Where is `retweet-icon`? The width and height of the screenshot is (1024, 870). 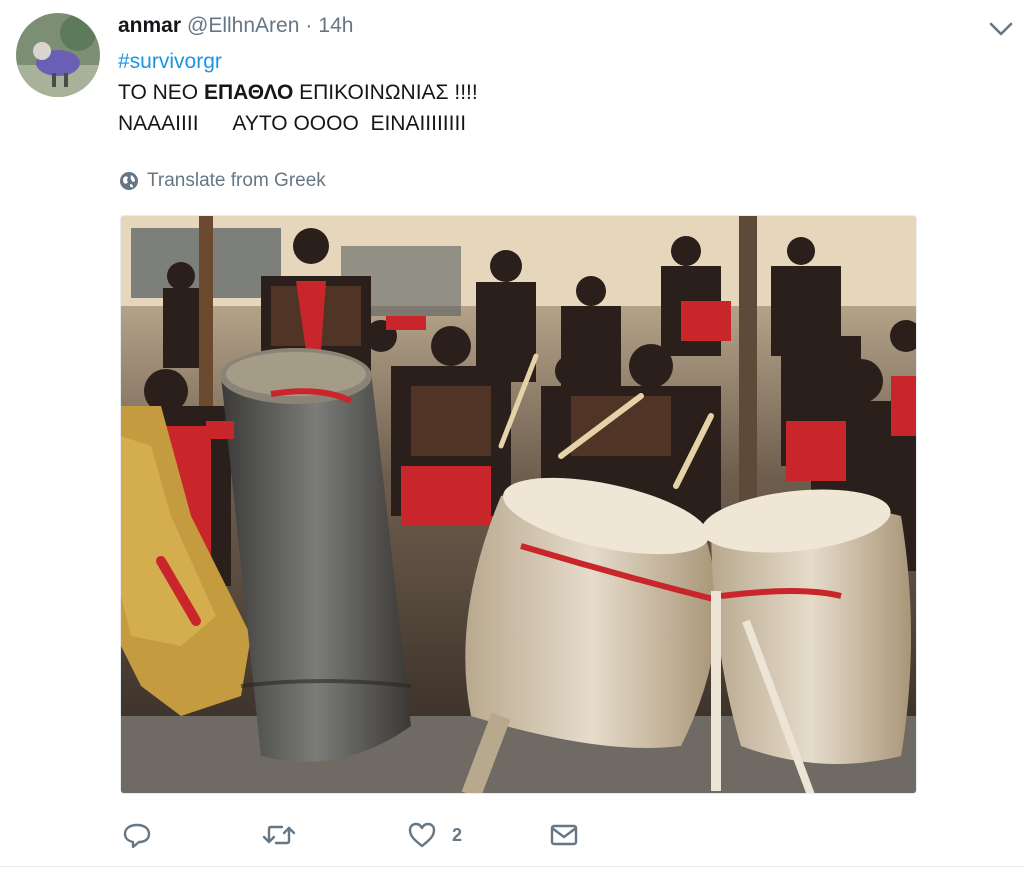 retweet-icon is located at coordinates (279, 835).